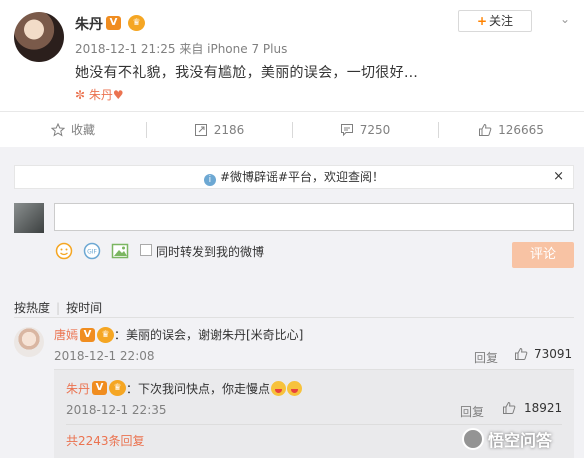  What do you see at coordinates (198, 389) in the screenshot?
I see `reply-text: ：下次我问快点，你走慢点` at bounding box center [198, 389].